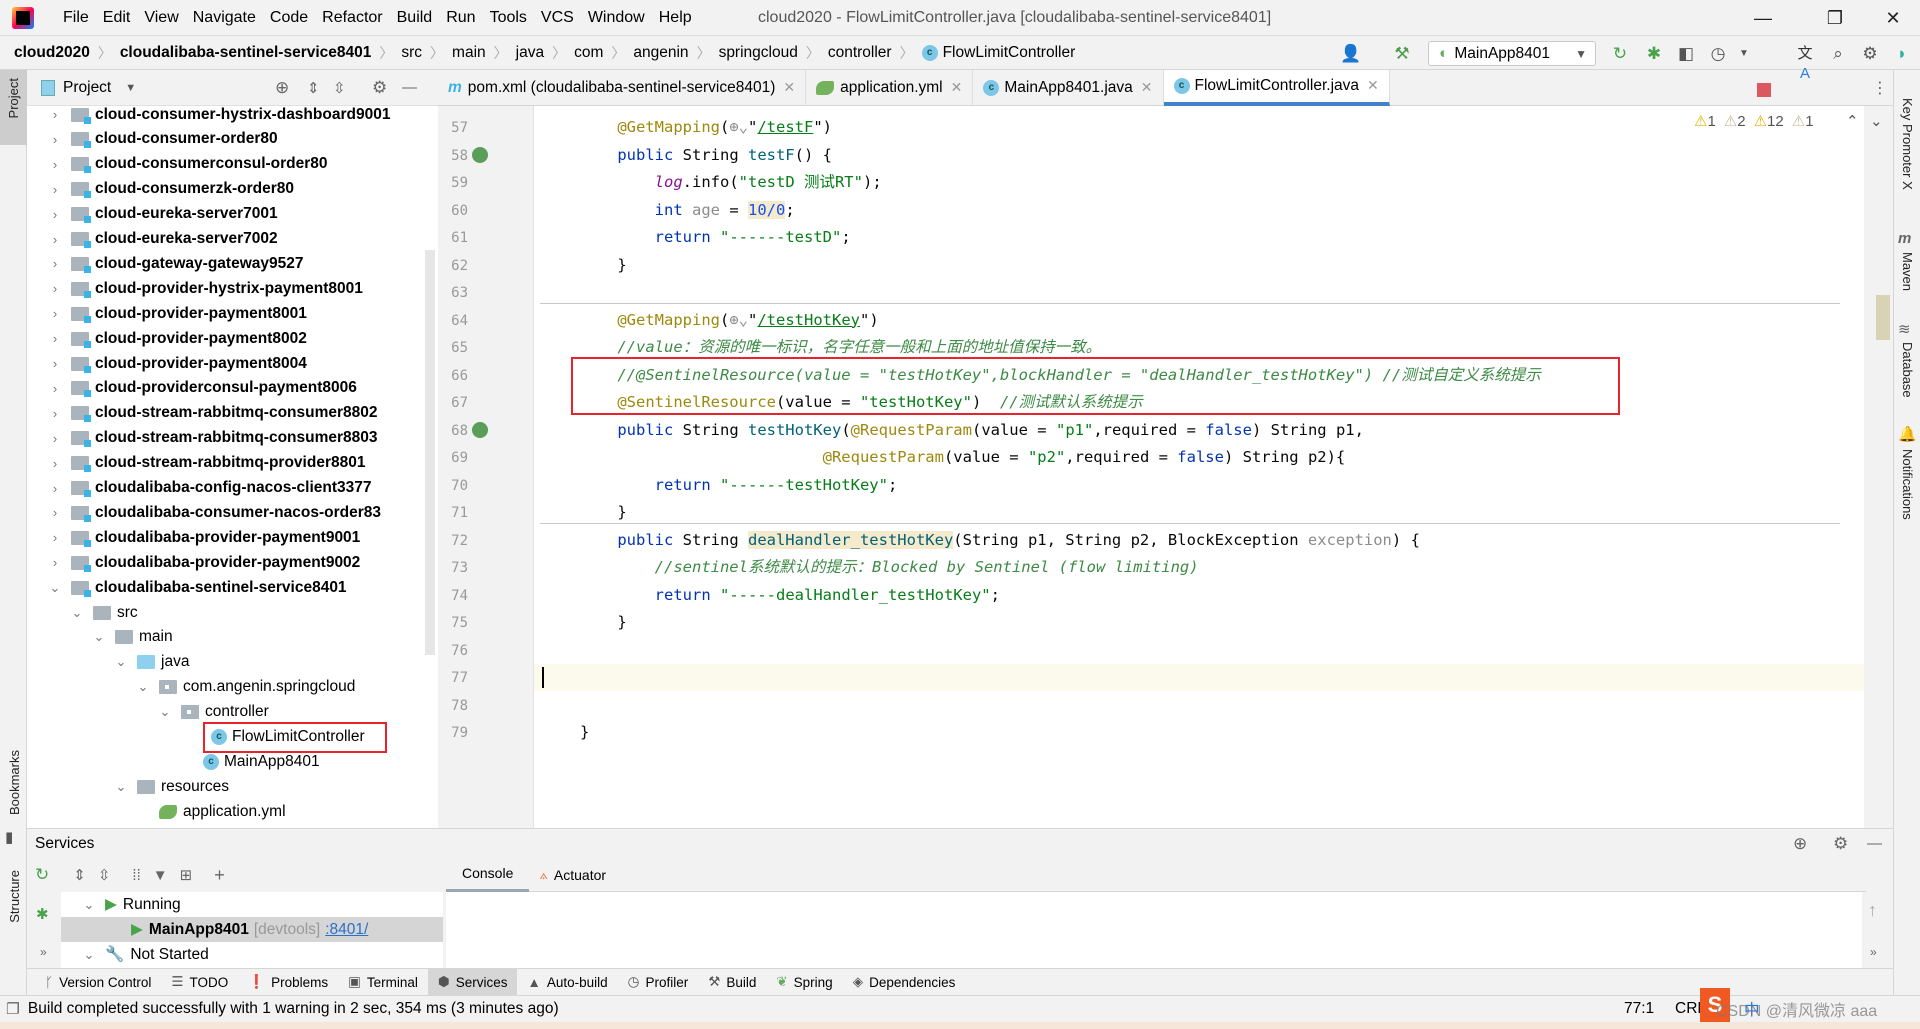 This screenshot has width=1920, height=1029. What do you see at coordinates (252, 904) in the screenshot?
I see `service-group-row: ⌄ ▶ Running` at bounding box center [252, 904].